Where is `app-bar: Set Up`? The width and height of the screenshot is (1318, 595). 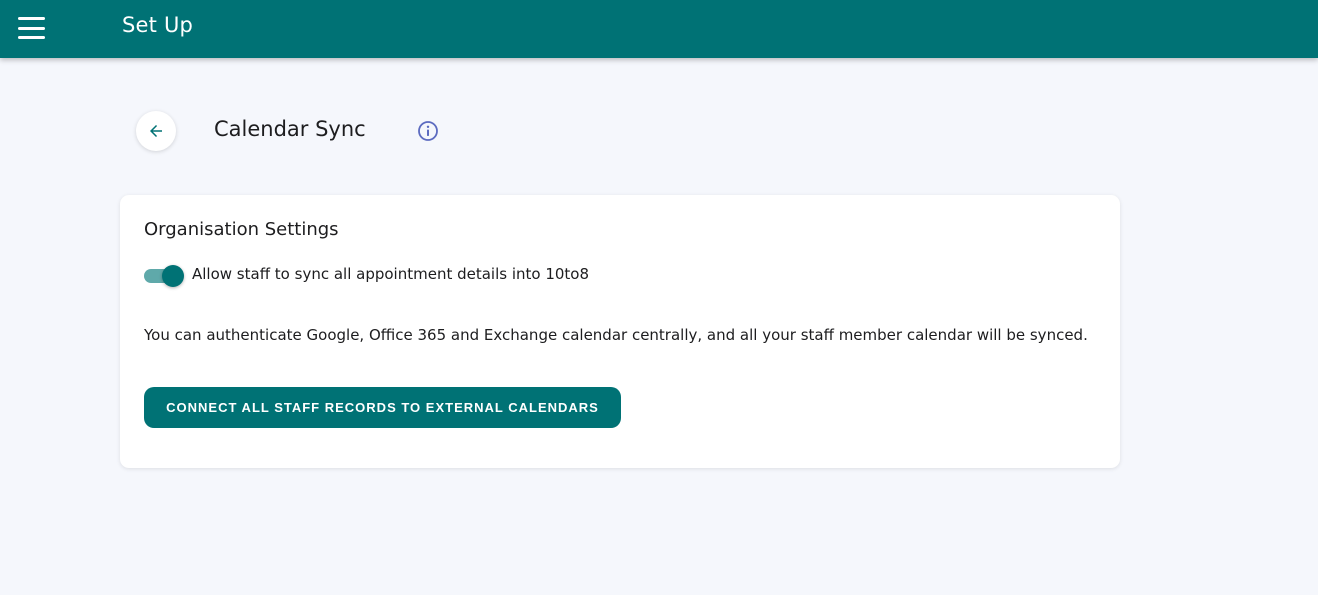
app-bar: Set Up is located at coordinates (659, 29).